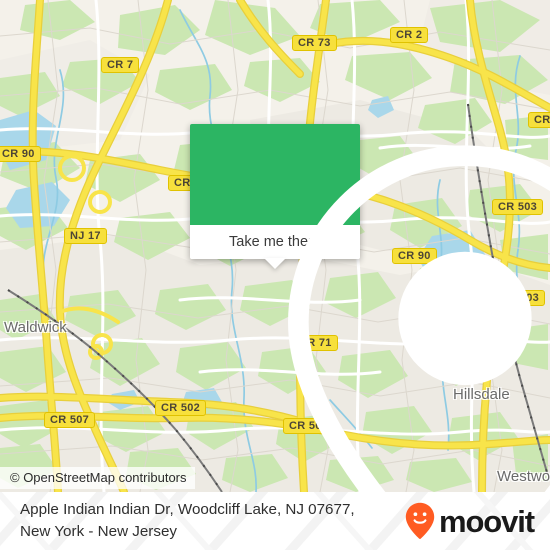  Describe the element at coordinates (486, 521) in the screenshot. I see `moovit-wordmark: moovit` at that location.